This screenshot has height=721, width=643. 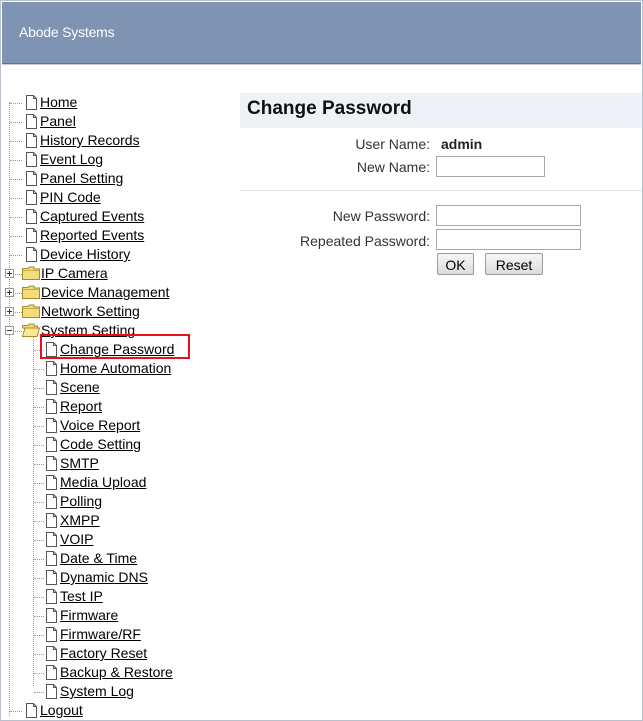 I want to click on tree-child-item: Test IP, so click(x=73, y=596).